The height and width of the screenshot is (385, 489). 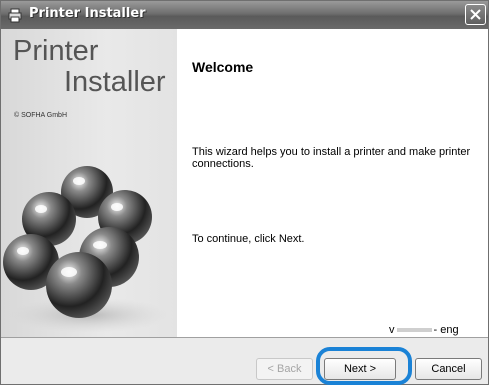 I want to click on close-icon, so click(x=475, y=14).